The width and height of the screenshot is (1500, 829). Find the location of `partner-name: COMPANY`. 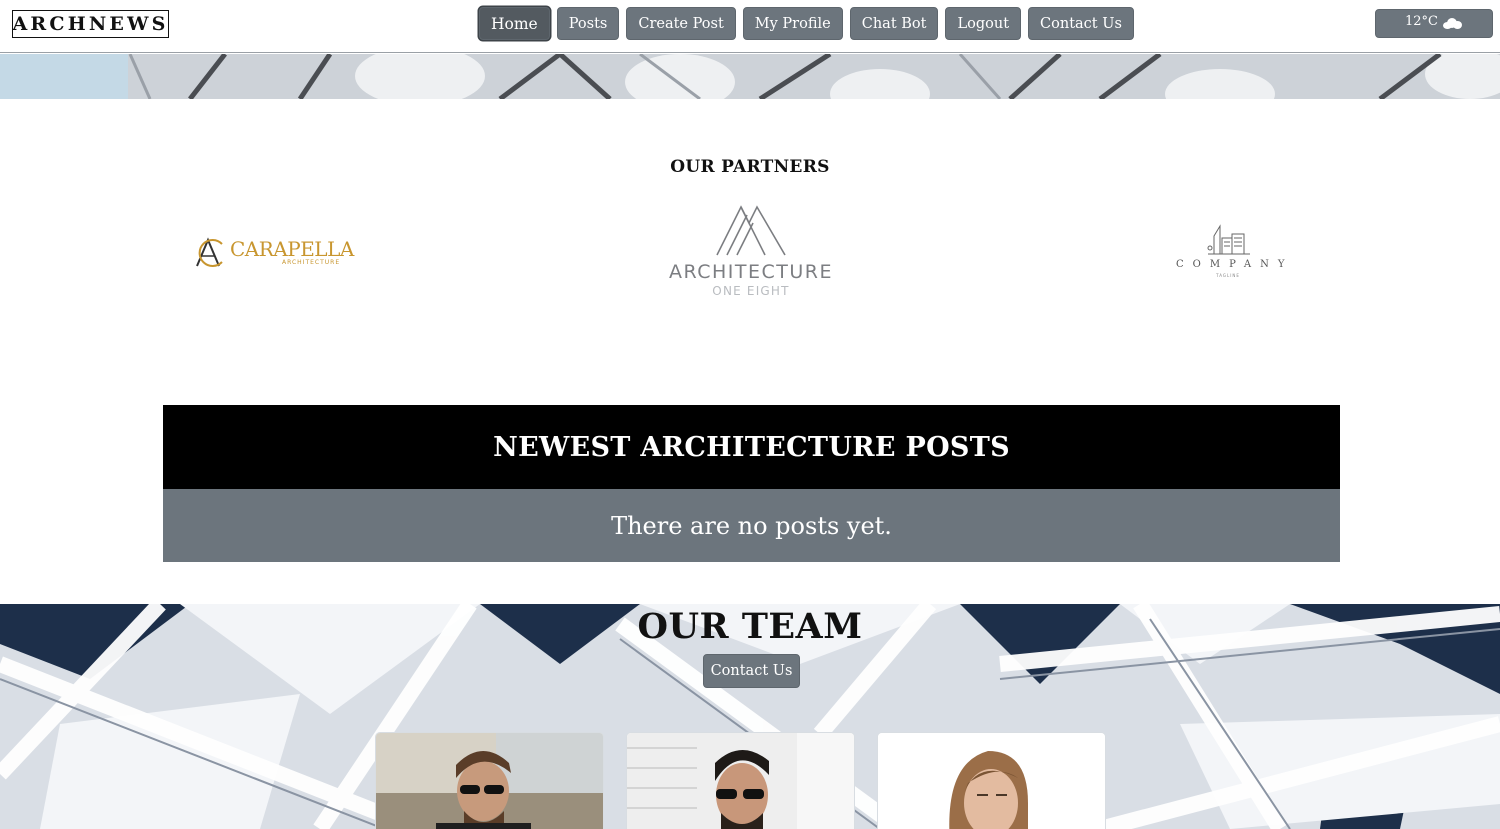

partner-name: COMPANY is located at coordinates (1235, 264).